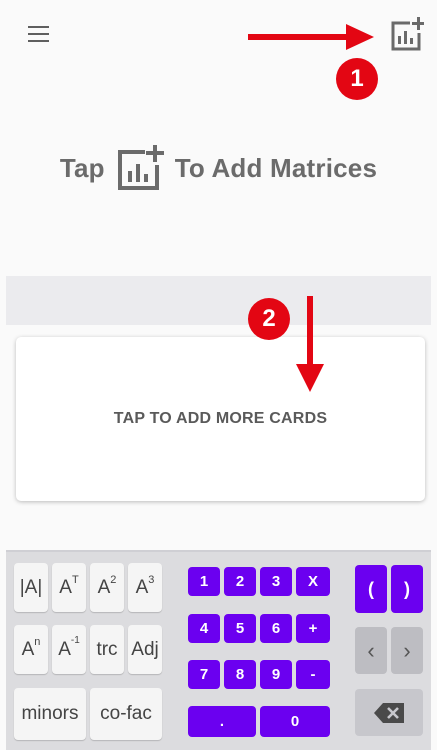  I want to click on trace-key: trc, so click(107, 649).